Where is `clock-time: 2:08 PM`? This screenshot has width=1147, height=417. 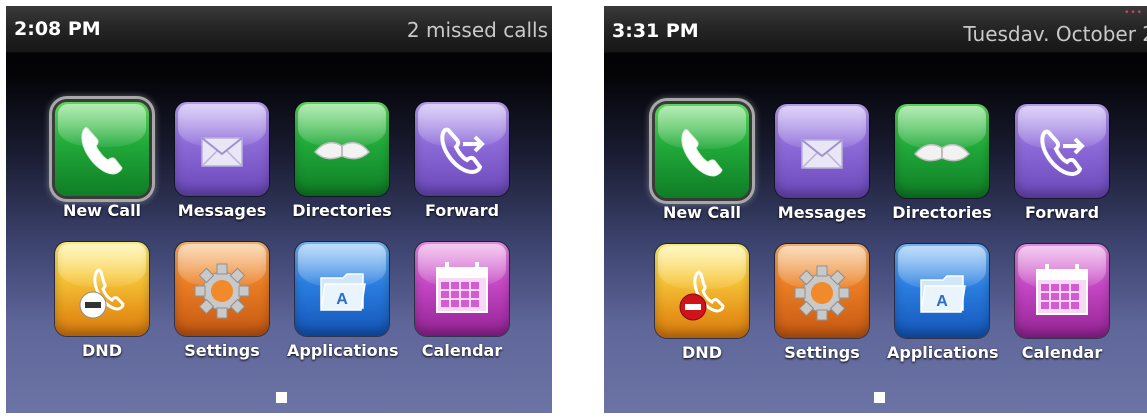 clock-time: 2:08 PM is located at coordinates (57, 29).